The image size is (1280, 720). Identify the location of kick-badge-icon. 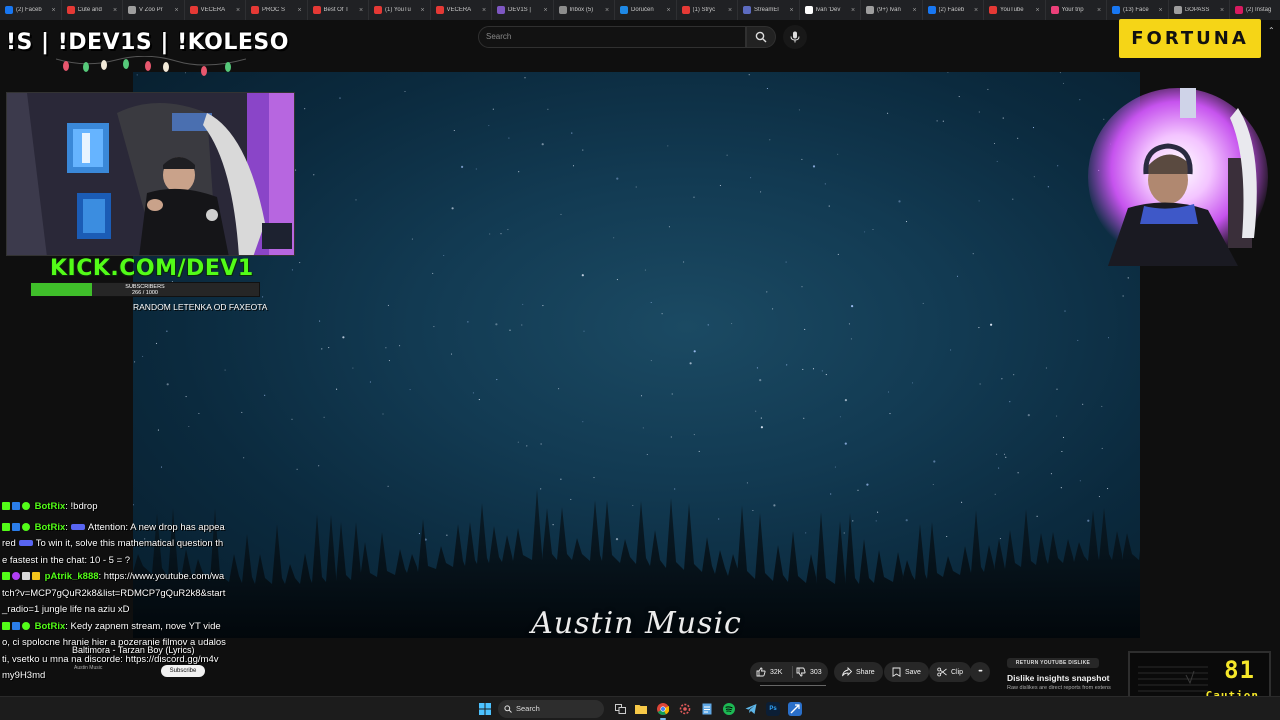
(6, 526).